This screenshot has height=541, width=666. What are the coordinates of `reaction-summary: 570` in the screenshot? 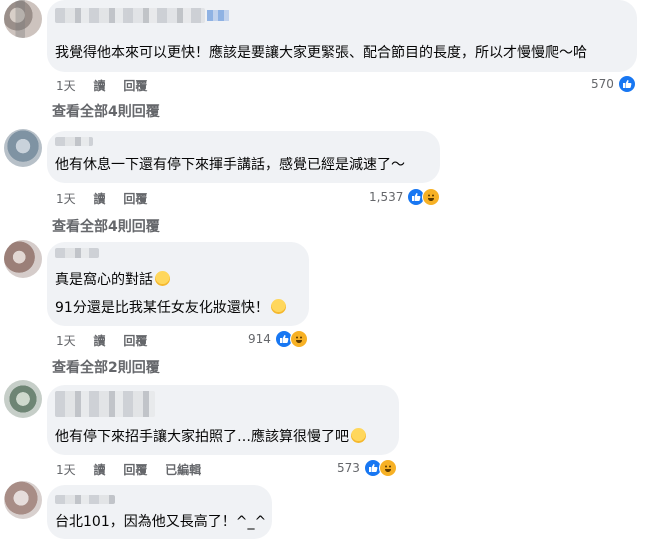 It's located at (613, 84).